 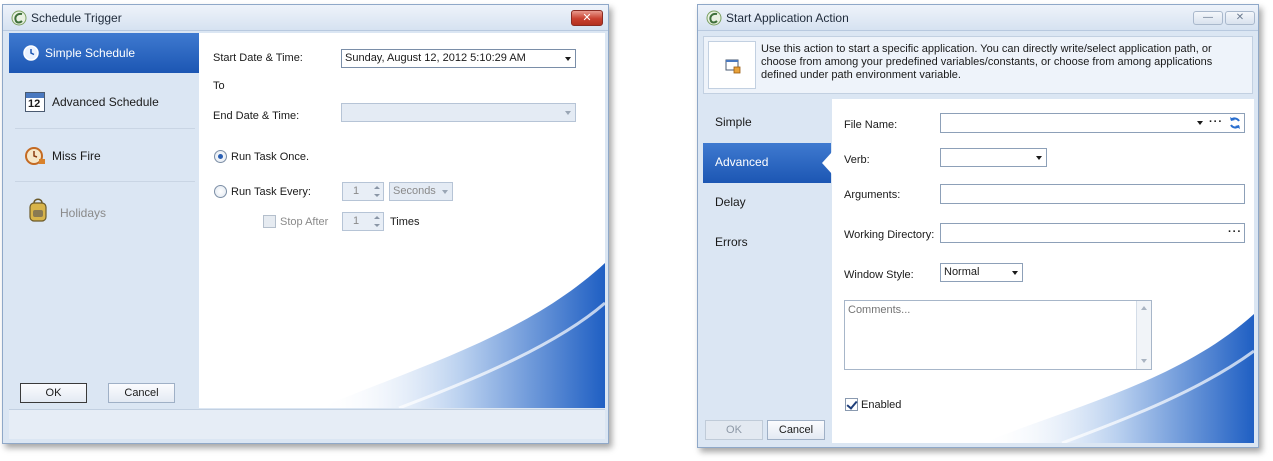 I want to click on nav-item-advanced: Advanced, so click(x=767, y=163).